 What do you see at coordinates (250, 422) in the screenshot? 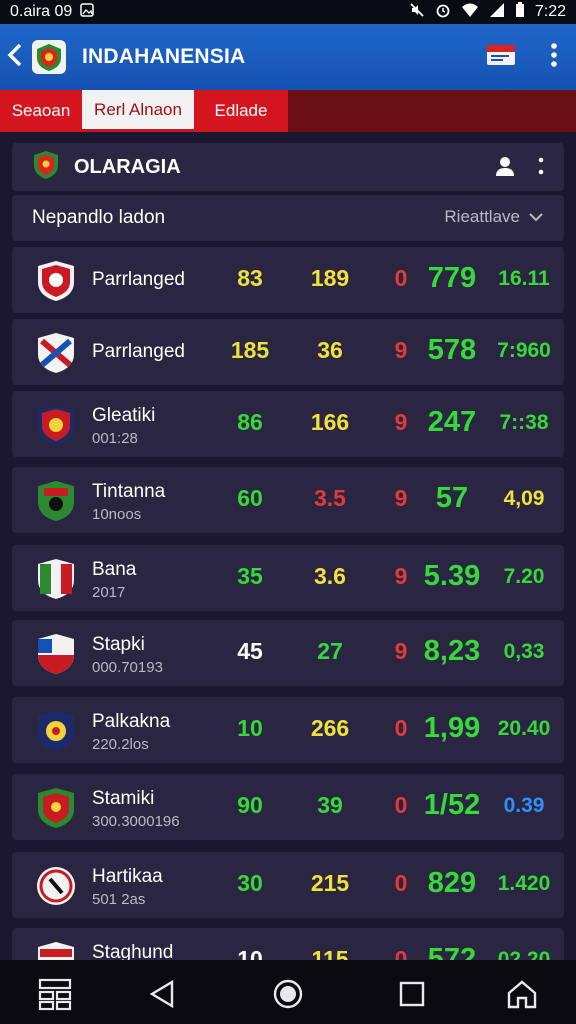
I see `stat-1: 86` at bounding box center [250, 422].